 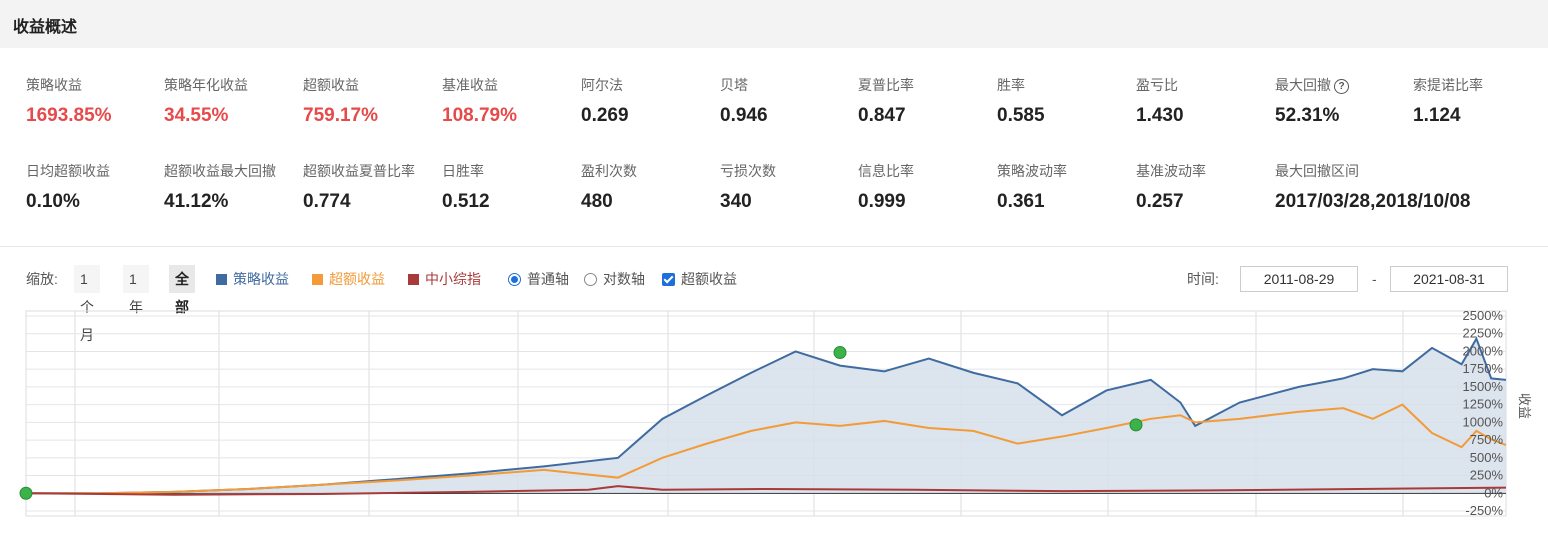 I want to click on metric-label: 超额收益, so click(x=373, y=85).